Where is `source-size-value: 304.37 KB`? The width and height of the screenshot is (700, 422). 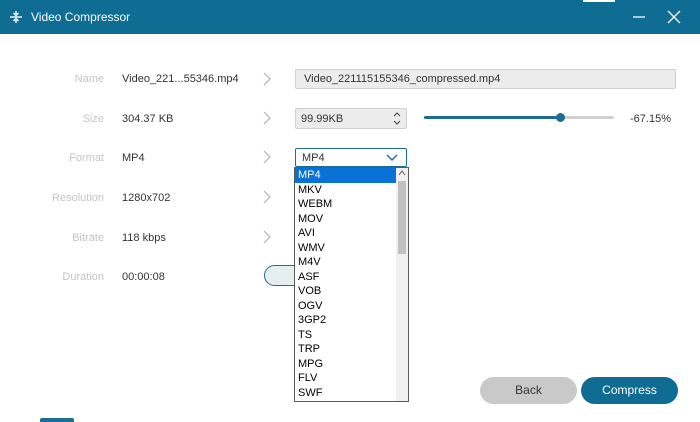
source-size-value: 304.37 KB is located at coordinates (148, 119).